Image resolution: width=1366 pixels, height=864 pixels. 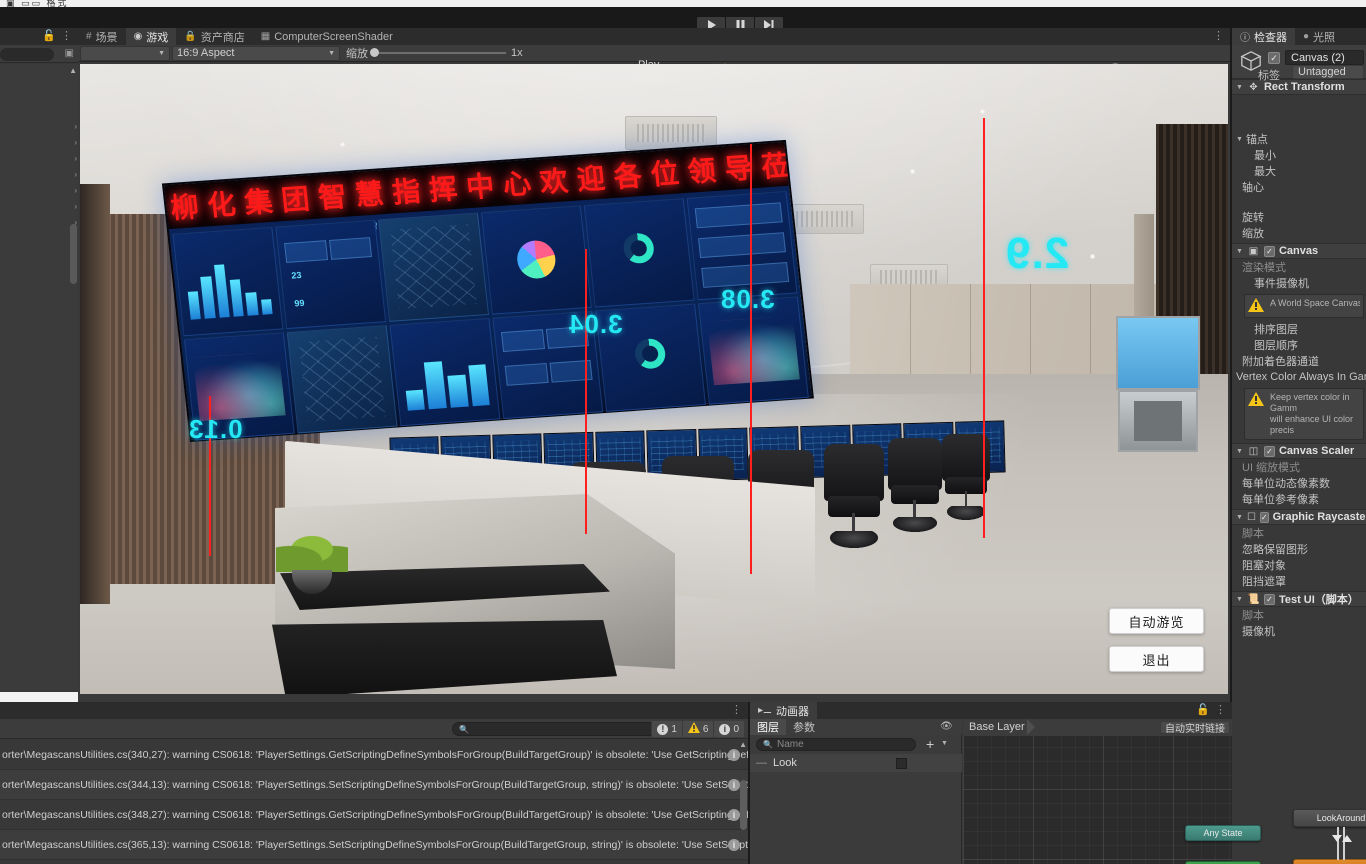 I want to click on component-header-rect-transform: ▼ ✥ Rect Transform, so click(x=1299, y=87).